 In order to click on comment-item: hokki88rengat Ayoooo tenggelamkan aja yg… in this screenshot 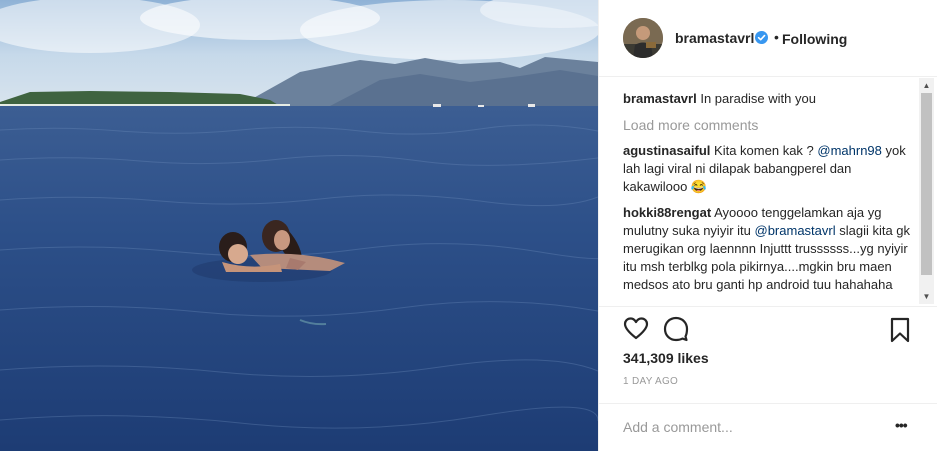, I will do `click(771, 249)`.